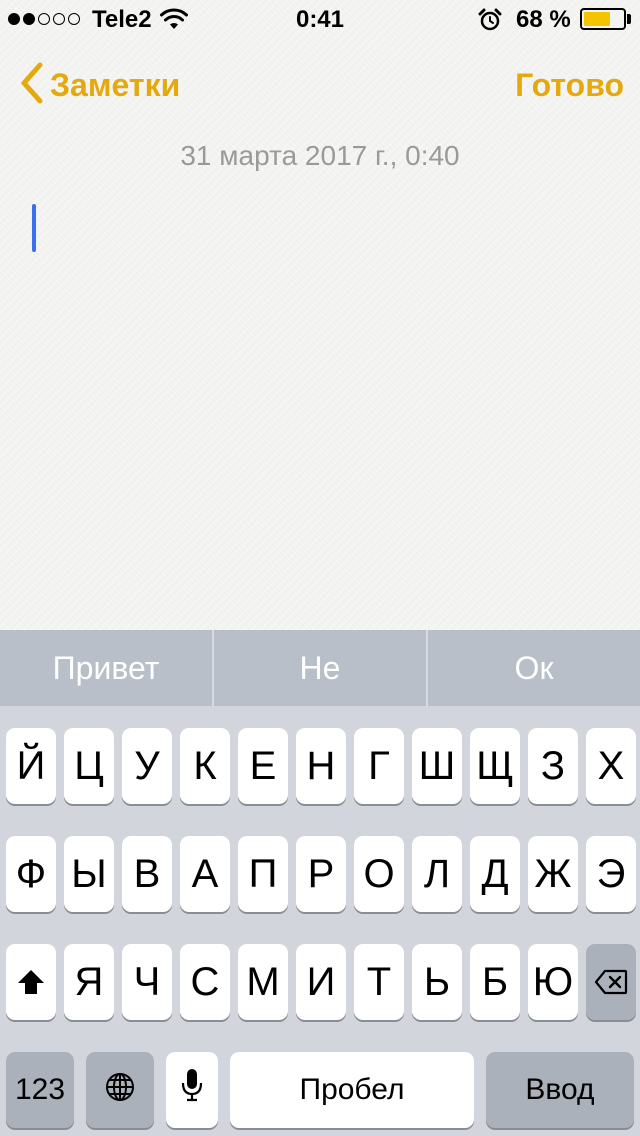  What do you see at coordinates (205, 874) in the screenshot?
I see `key: А` at bounding box center [205, 874].